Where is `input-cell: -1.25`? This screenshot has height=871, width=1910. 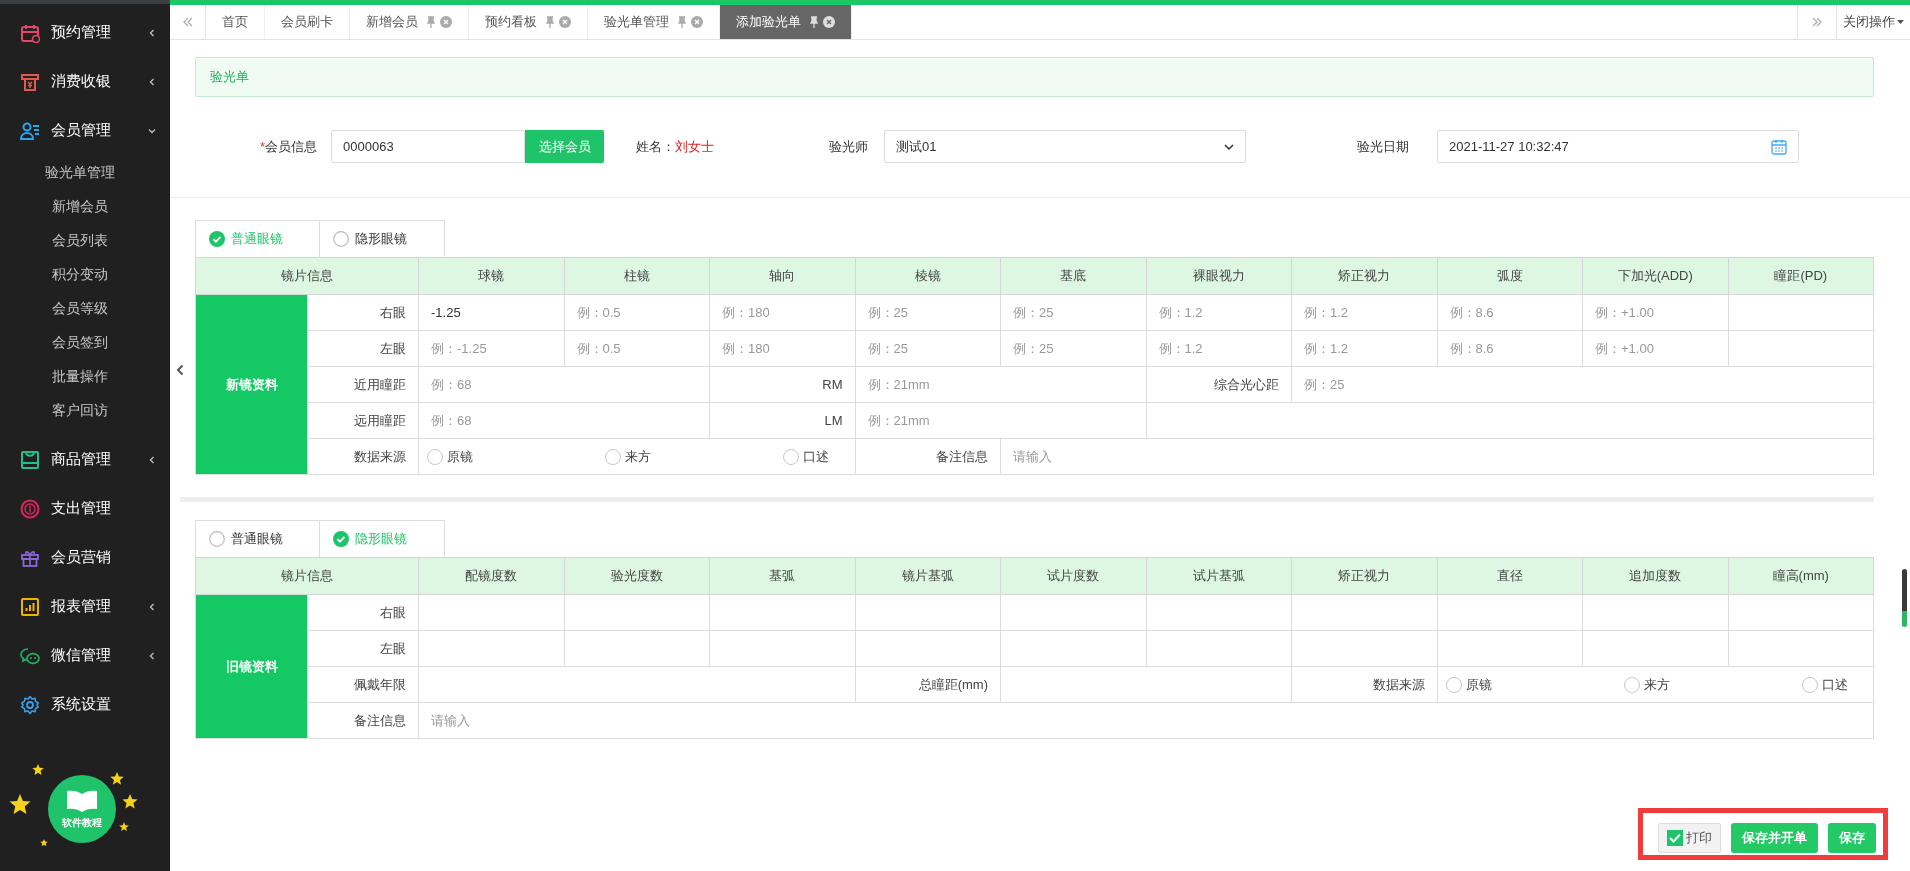
input-cell: -1.25 is located at coordinates (491, 312).